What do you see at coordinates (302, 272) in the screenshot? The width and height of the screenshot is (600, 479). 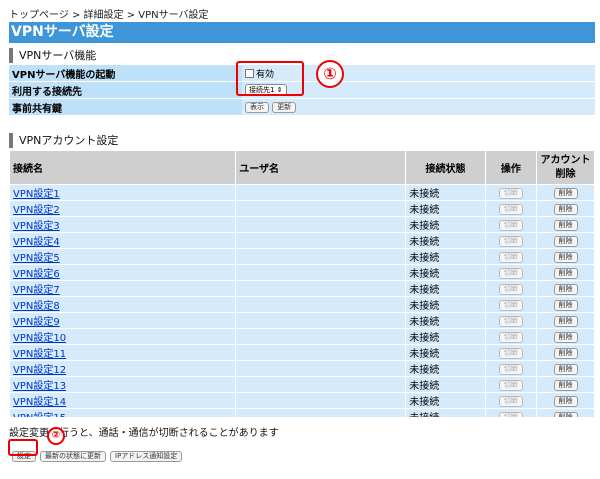 I see `table-row: VPN設定6 未接続 切断 削除` at bounding box center [302, 272].